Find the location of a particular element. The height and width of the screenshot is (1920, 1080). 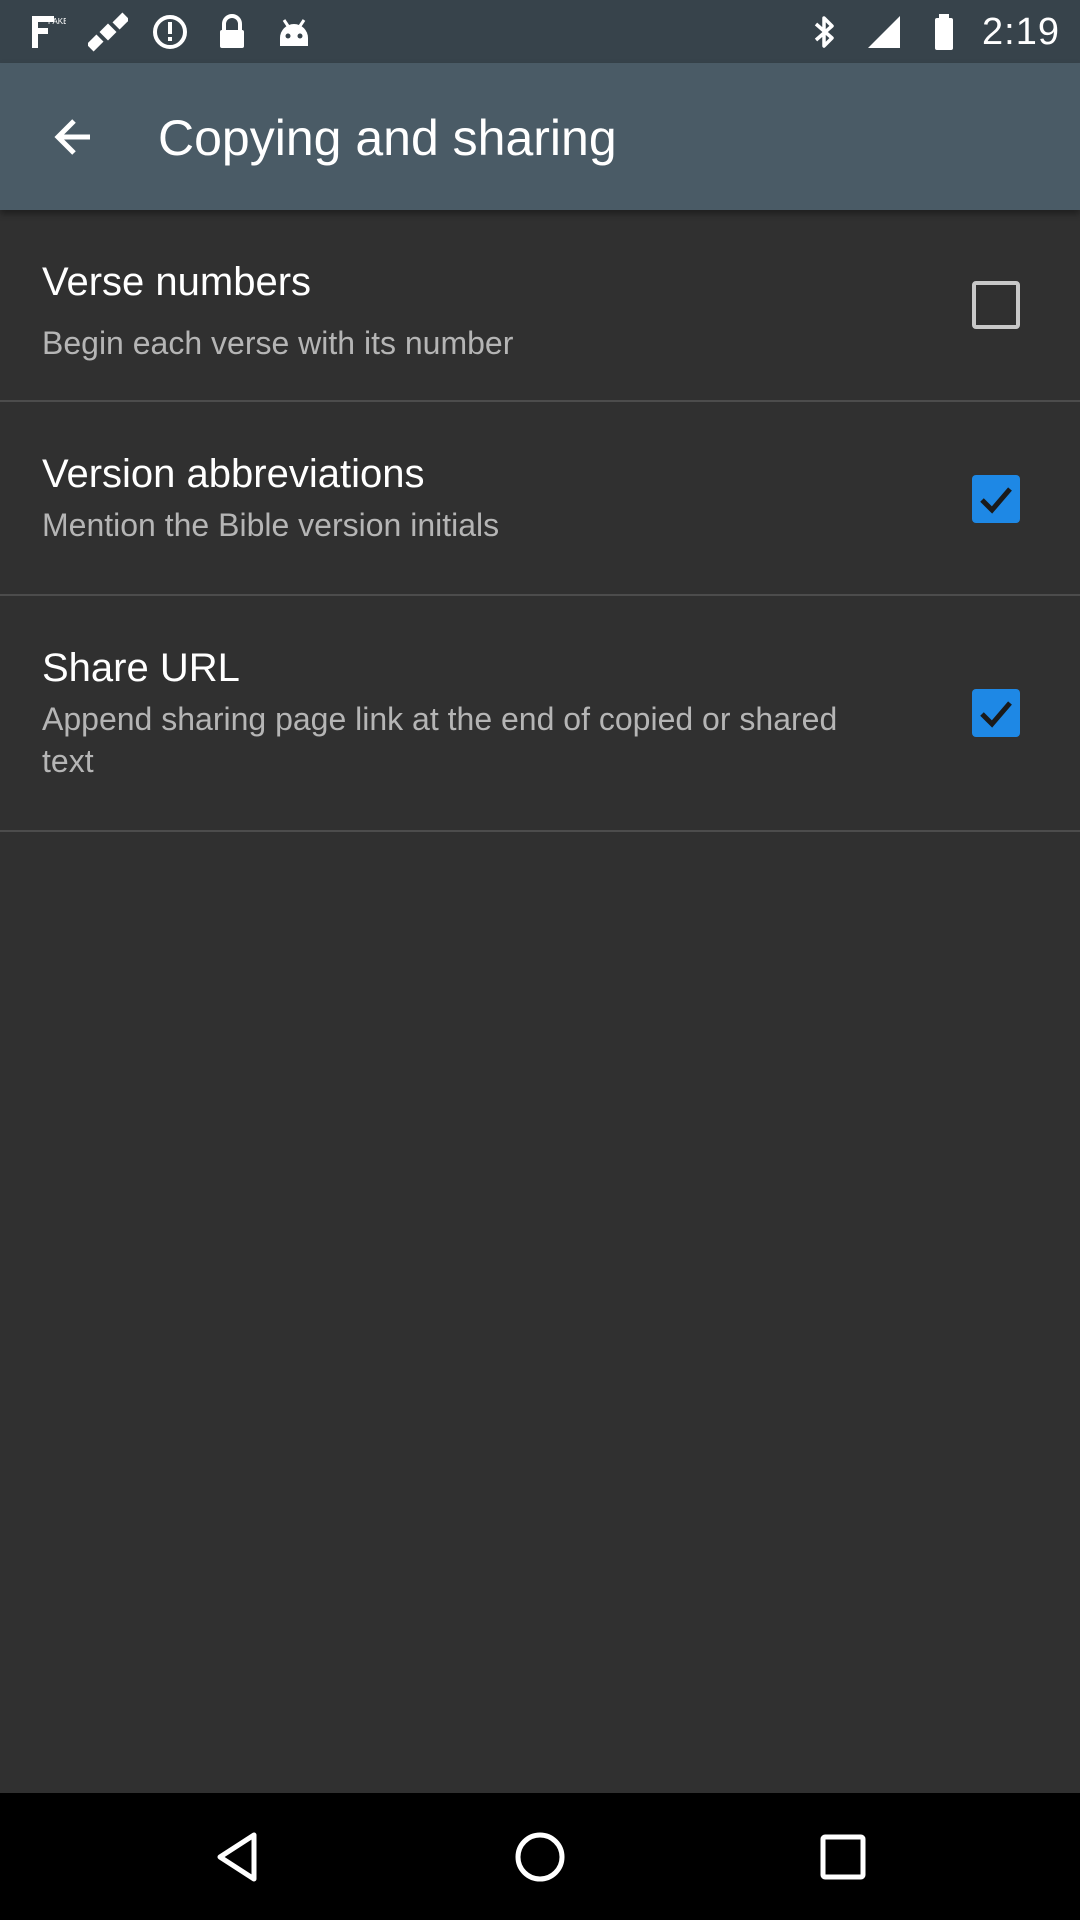

recents-square-icon is located at coordinates (843, 1857).